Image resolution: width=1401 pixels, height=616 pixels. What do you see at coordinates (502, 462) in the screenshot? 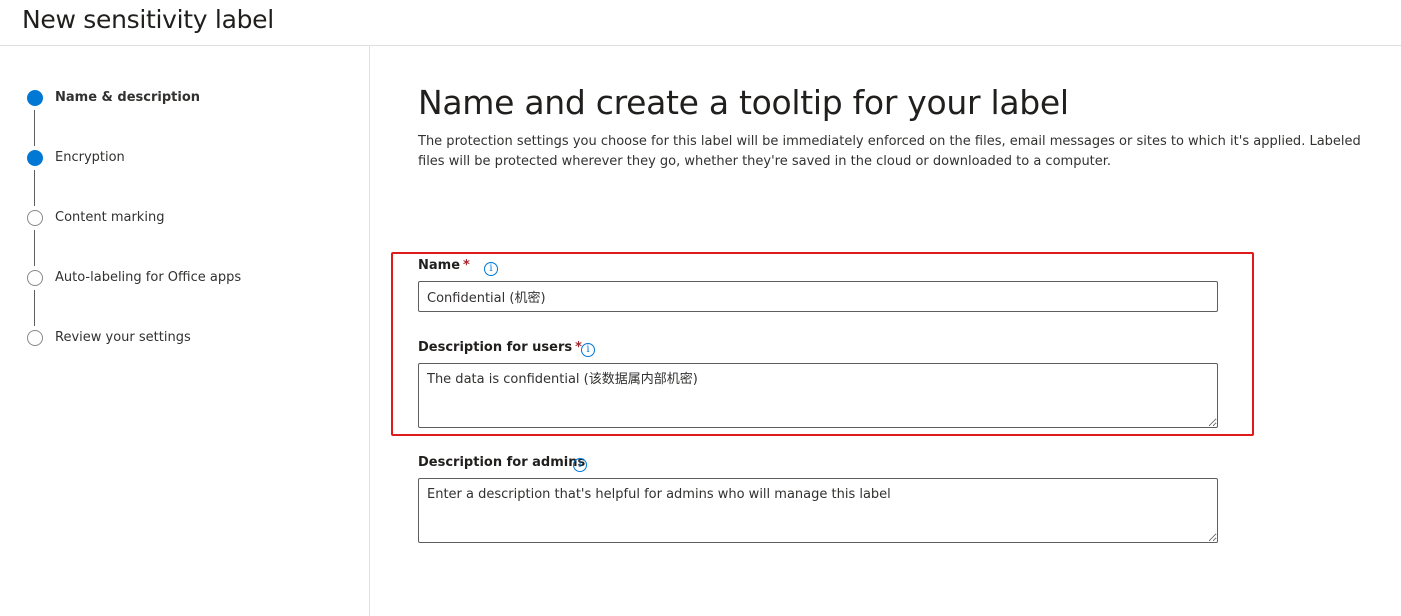
I see `admin-description-label: Description for admins` at bounding box center [502, 462].